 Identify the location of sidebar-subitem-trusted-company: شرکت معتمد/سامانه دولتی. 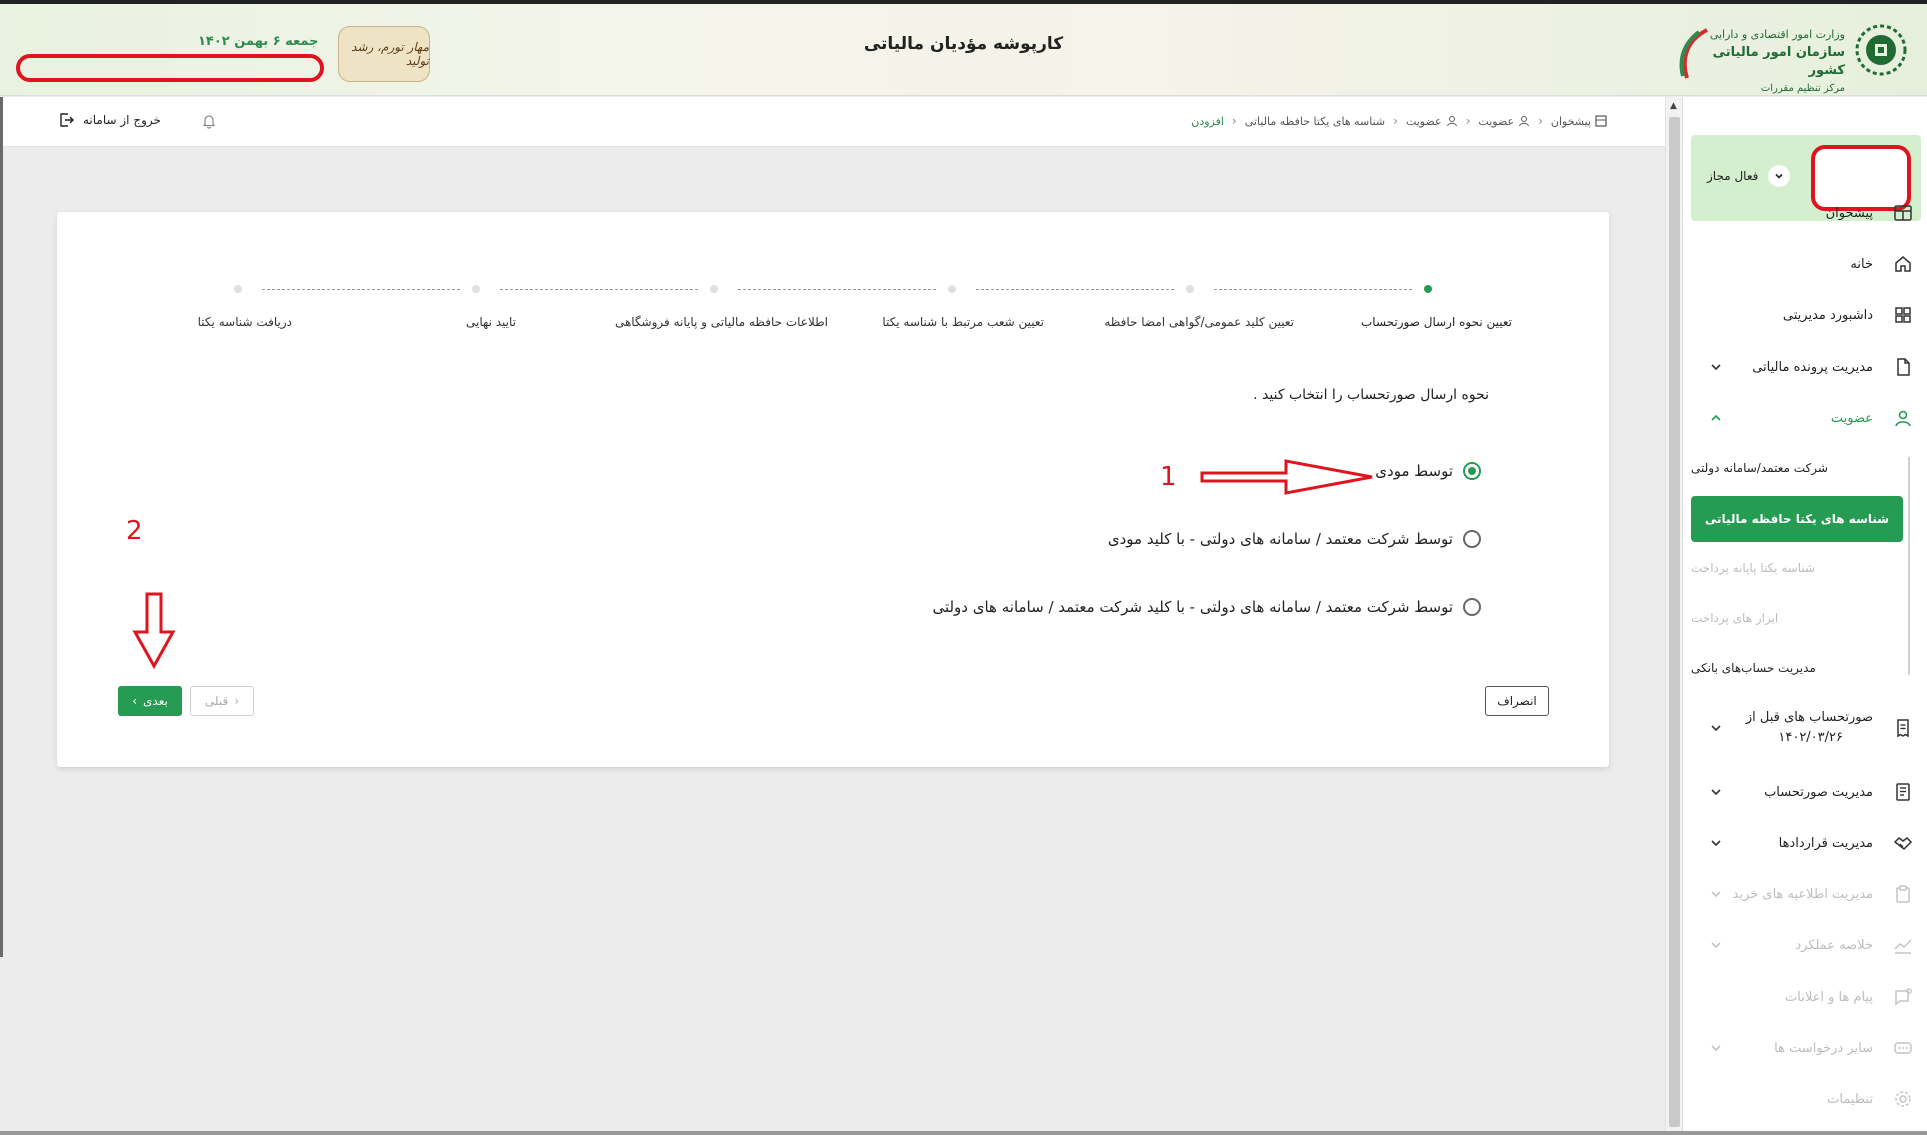
(1797, 468).